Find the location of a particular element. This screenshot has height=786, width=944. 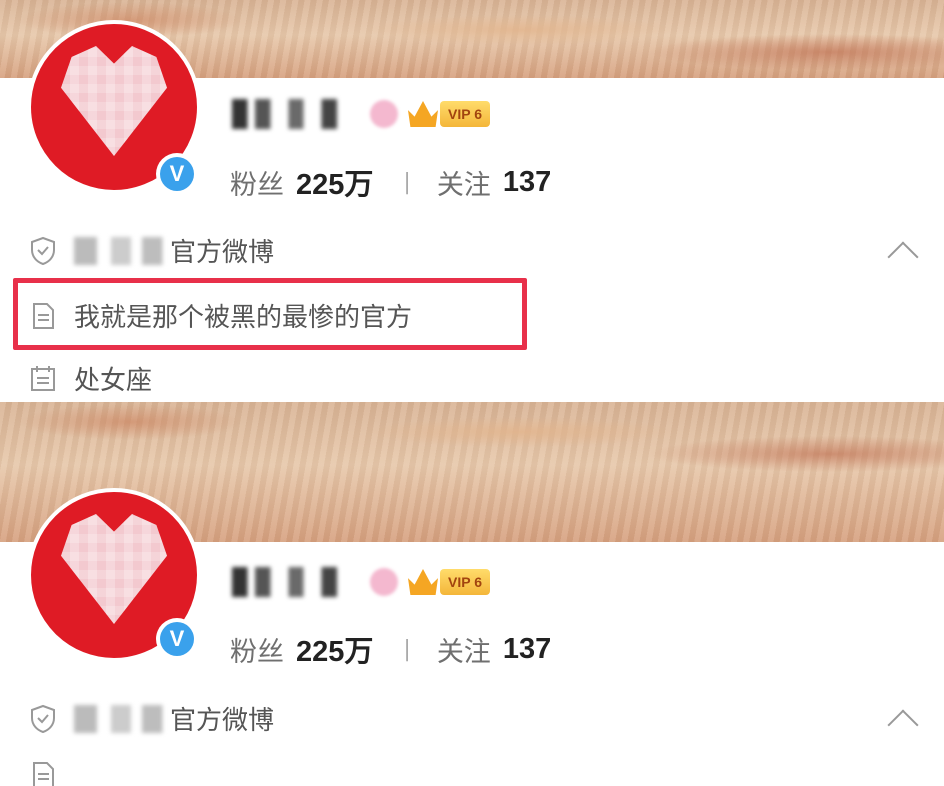

zodiac-row: 处女座 is located at coordinates (90, 378).